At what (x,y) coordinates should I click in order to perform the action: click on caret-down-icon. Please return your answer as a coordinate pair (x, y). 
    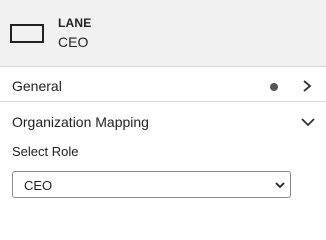
    Looking at the image, I should click on (280, 185).